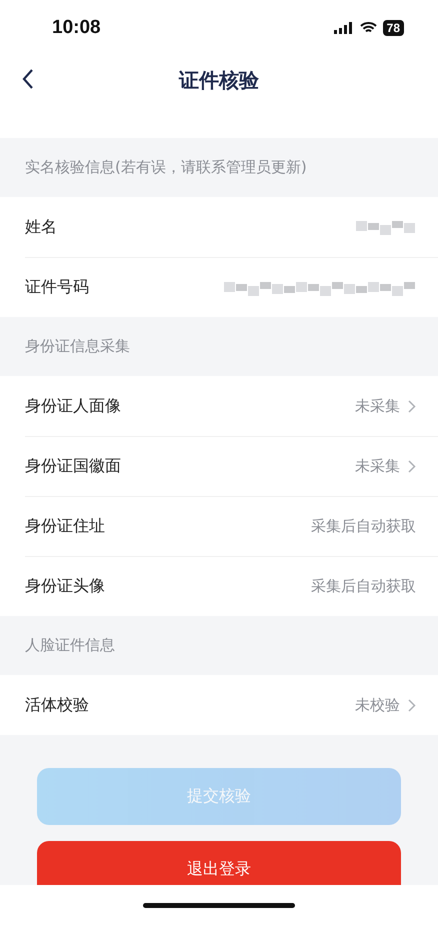  I want to click on section-title: 实名核验信息(若有误，请联系管理员更新), so click(219, 167).